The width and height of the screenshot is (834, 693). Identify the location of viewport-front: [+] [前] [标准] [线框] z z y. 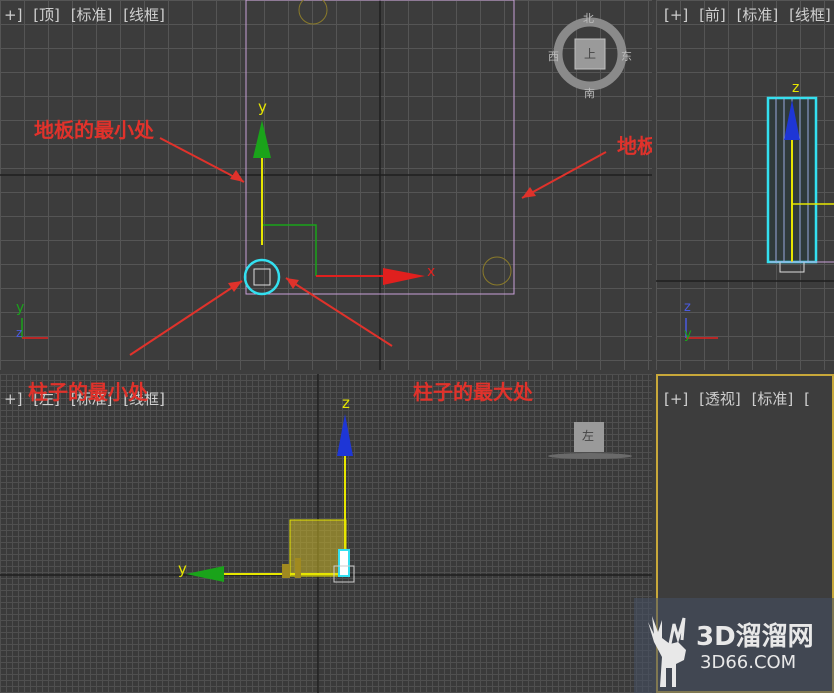
(745, 185).